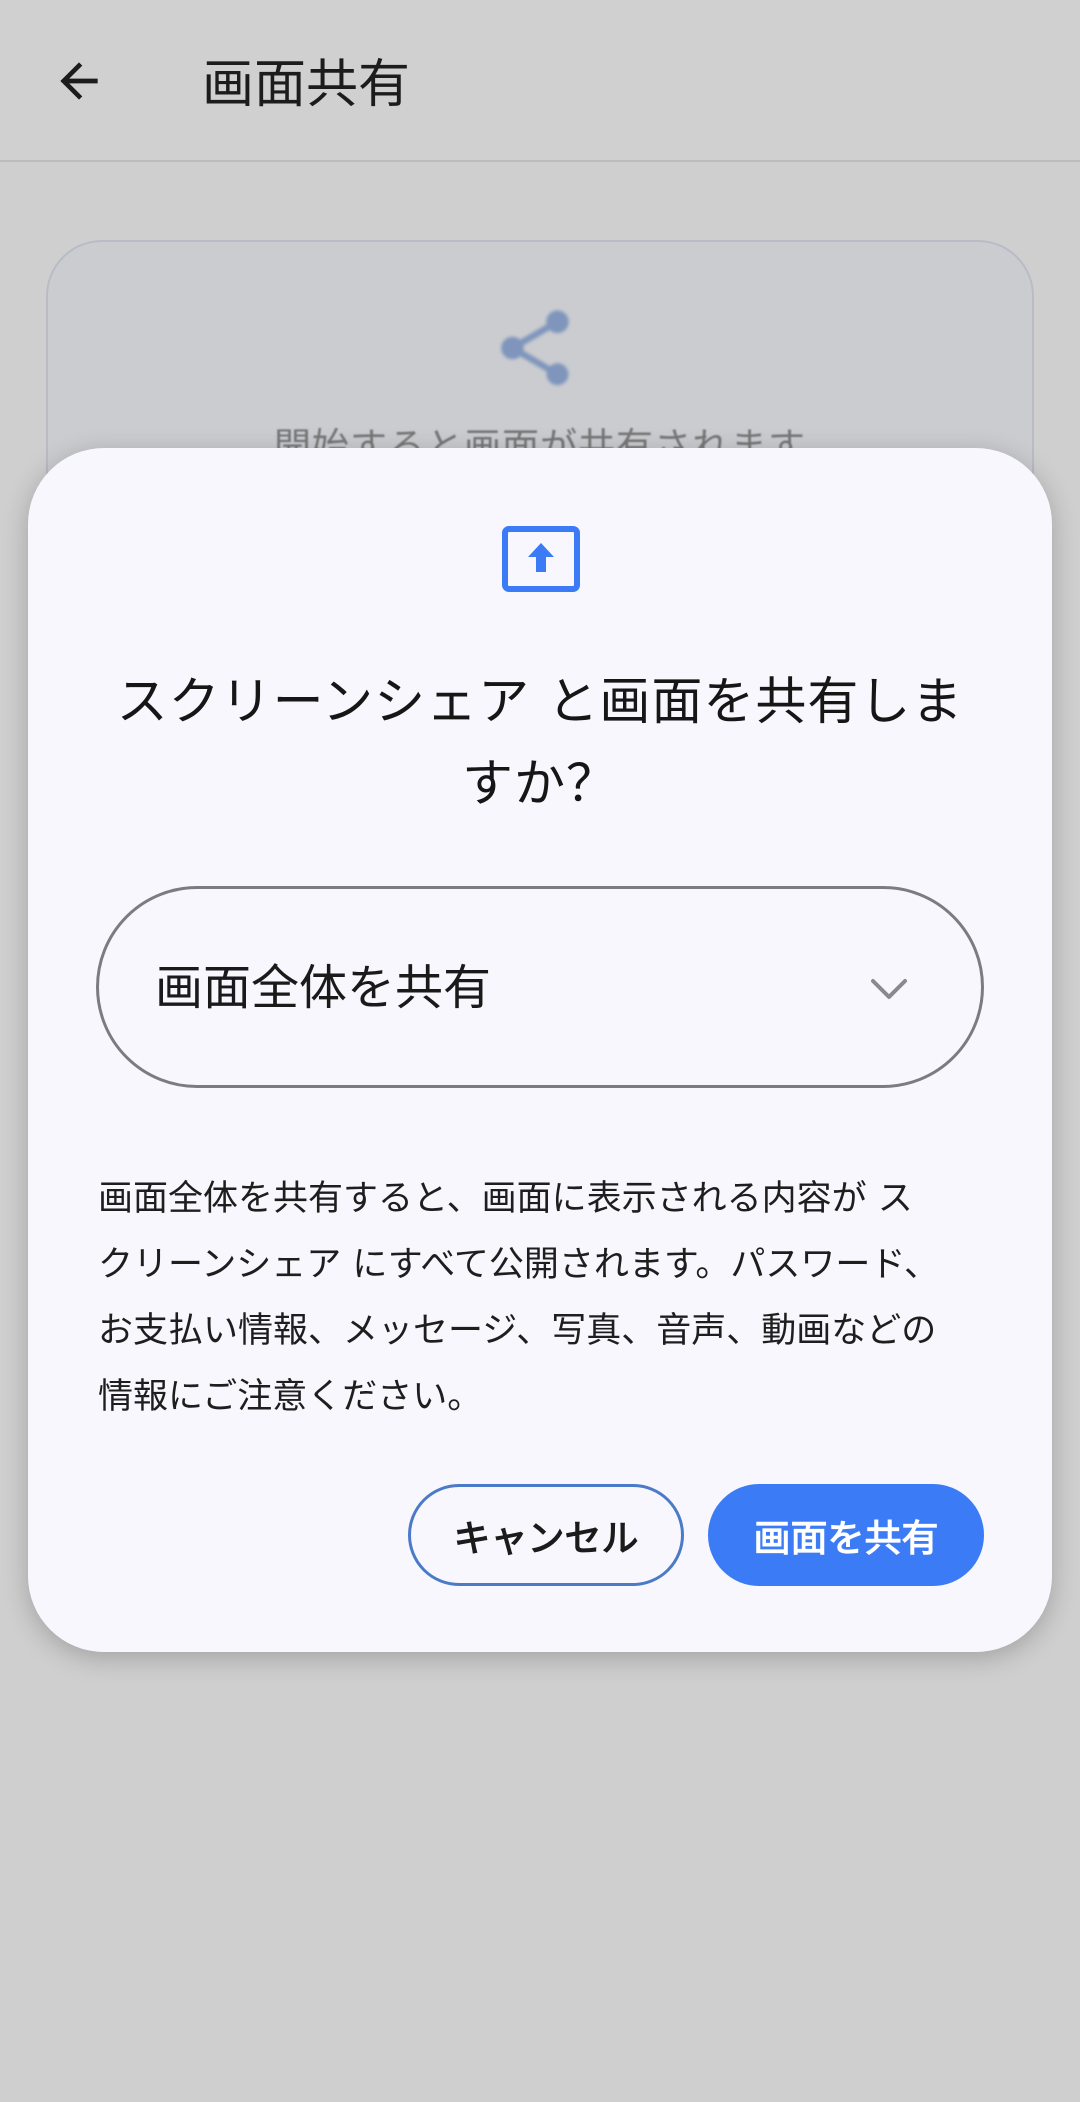  Describe the element at coordinates (546, 1535) in the screenshot. I see `cancel-button: キャンセル` at that location.